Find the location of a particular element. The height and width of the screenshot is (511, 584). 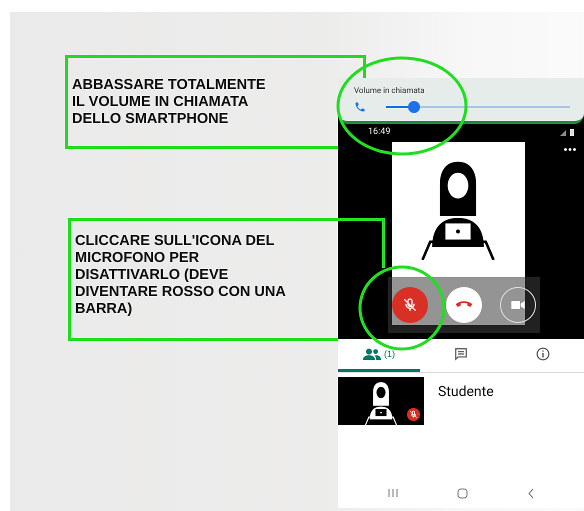

home-icon is located at coordinates (462, 493).